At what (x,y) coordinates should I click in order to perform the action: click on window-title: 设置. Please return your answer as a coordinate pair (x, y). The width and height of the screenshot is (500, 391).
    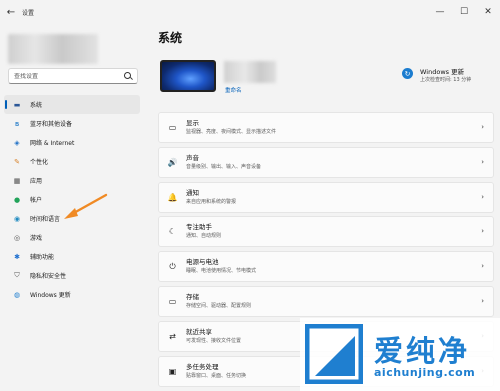
    Looking at the image, I should click on (28, 13).